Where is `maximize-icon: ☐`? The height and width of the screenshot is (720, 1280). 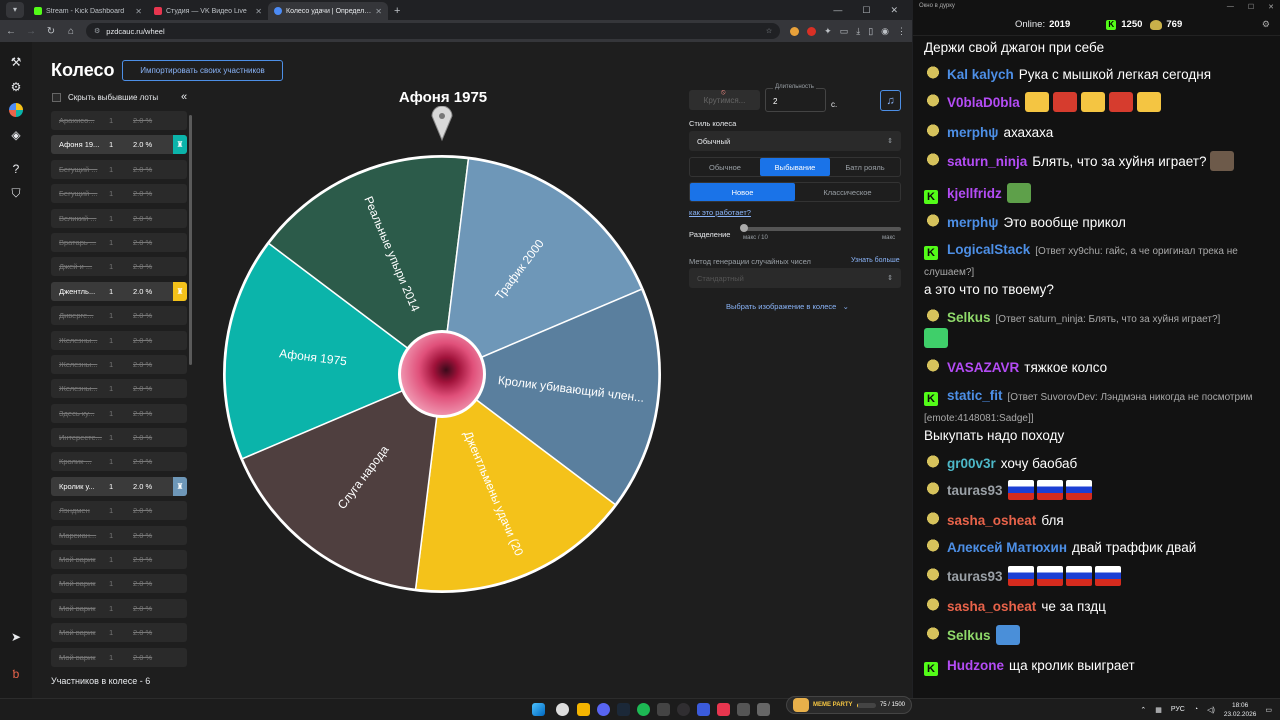
maximize-icon: ☐ is located at coordinates (1251, 7).